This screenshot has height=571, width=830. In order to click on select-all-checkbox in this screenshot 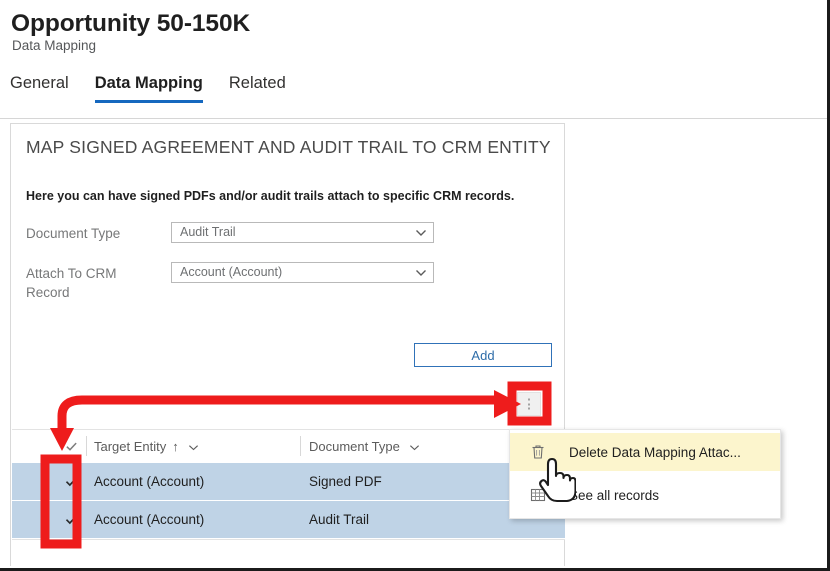, I will do `click(71, 446)`.